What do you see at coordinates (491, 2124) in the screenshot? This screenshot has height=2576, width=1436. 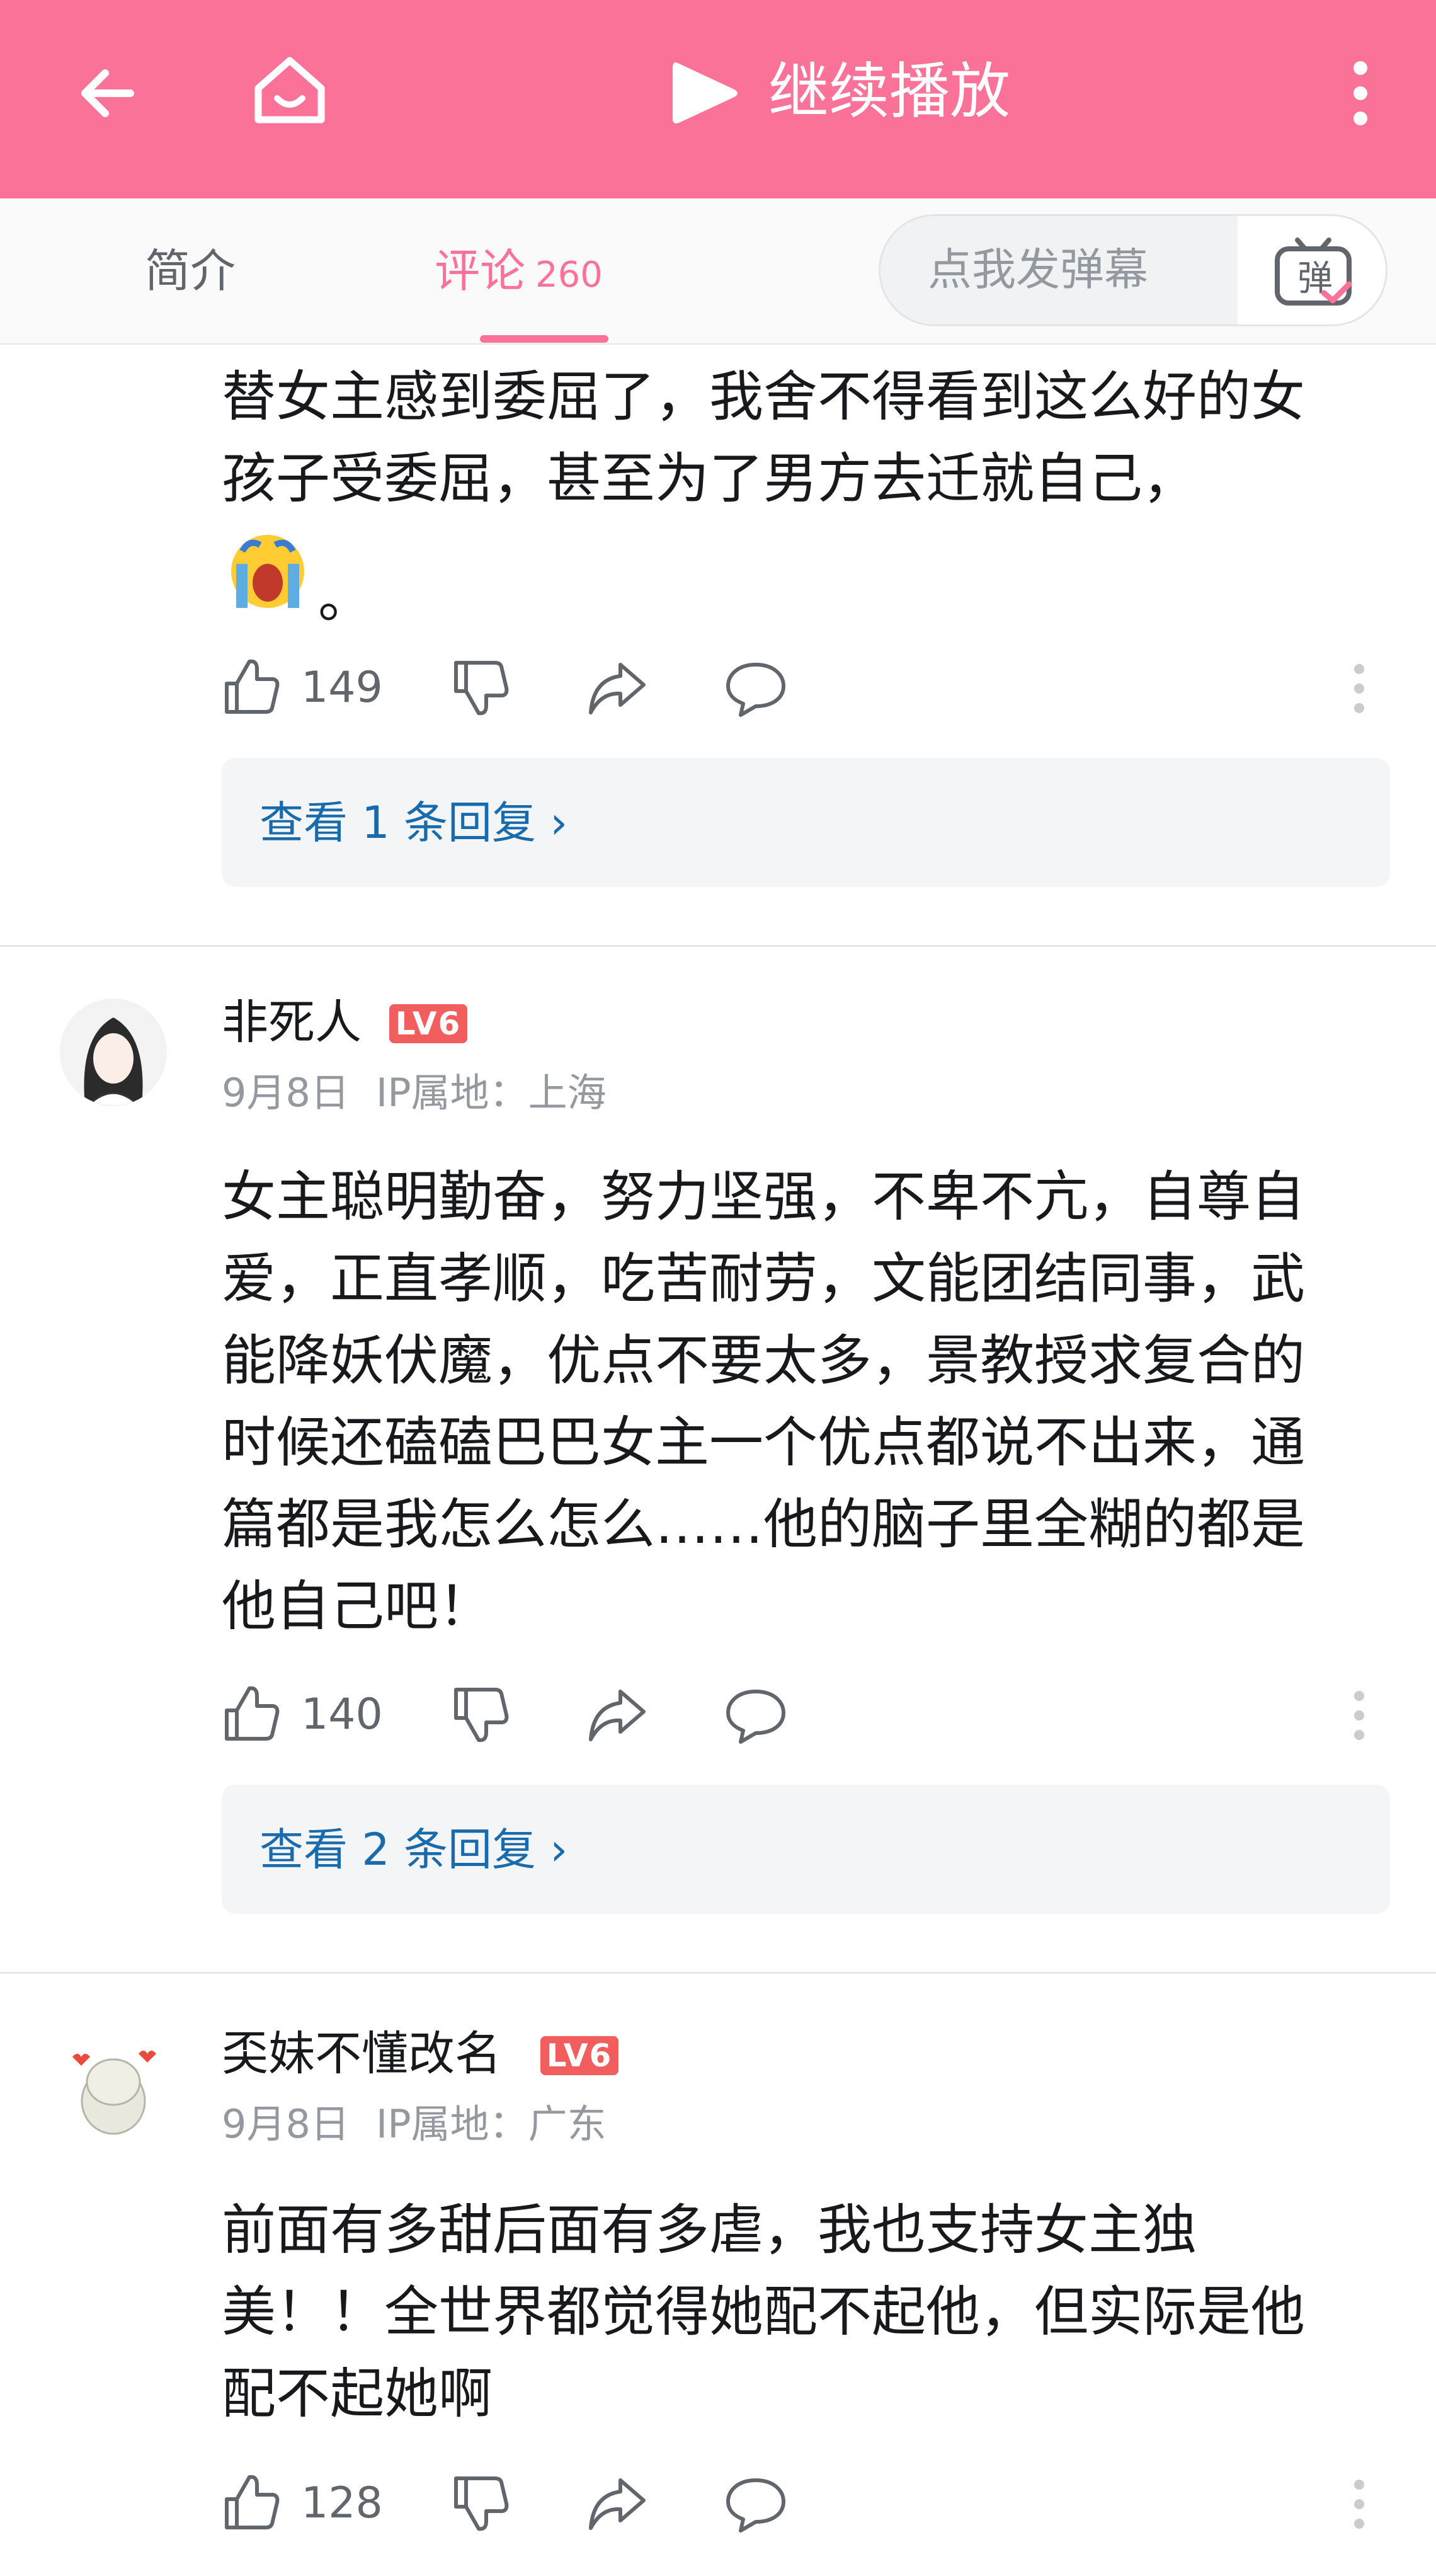 I see `ip-location: IP属地：广东` at bounding box center [491, 2124].